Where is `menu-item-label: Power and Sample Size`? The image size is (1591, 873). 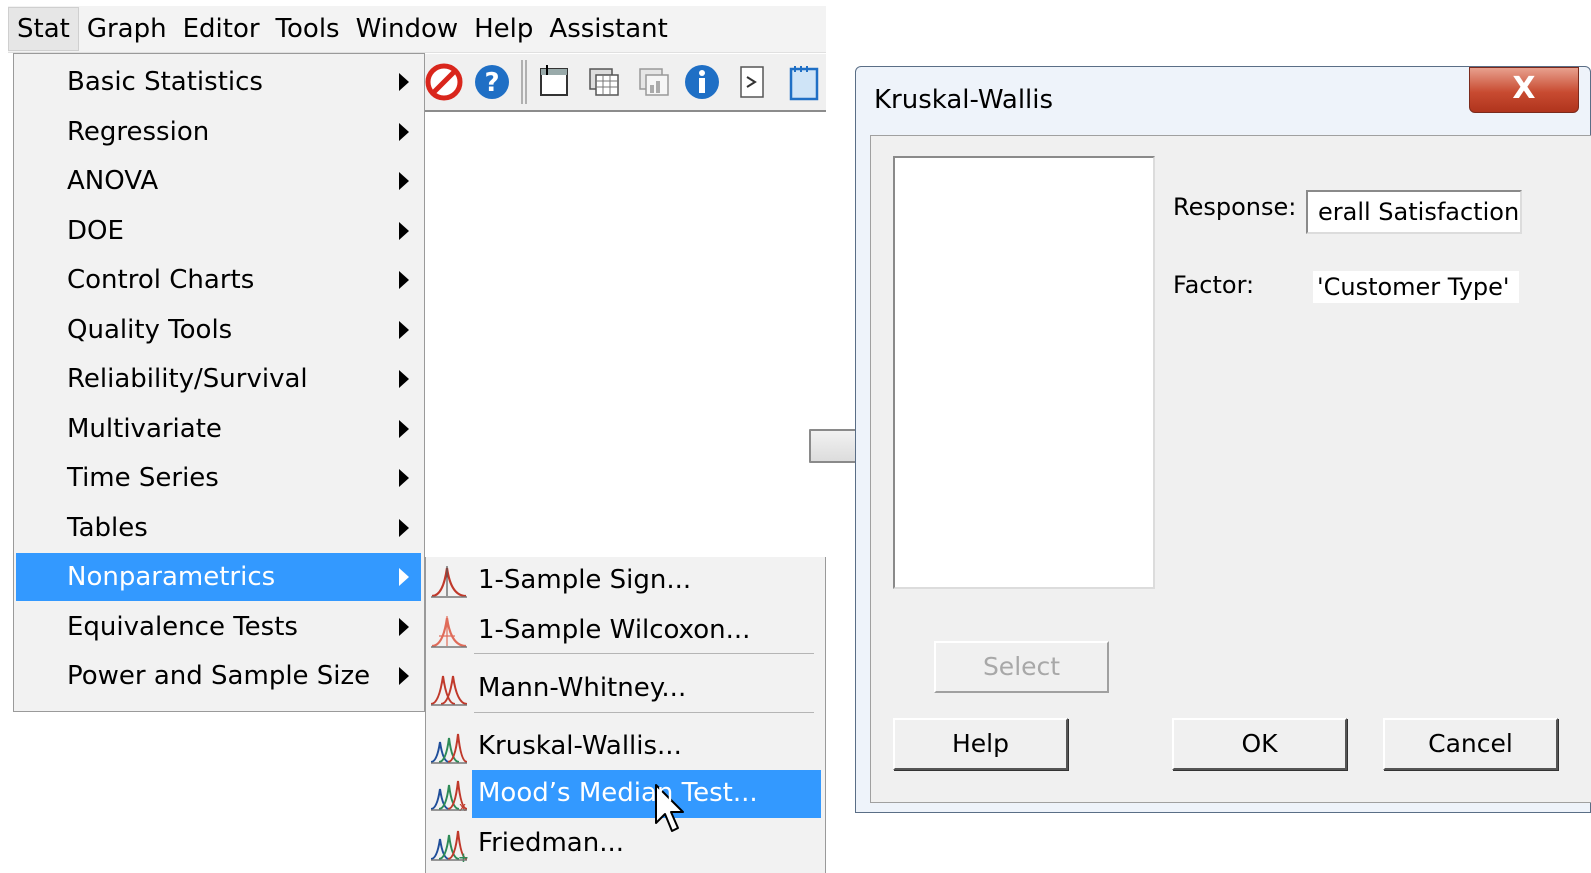
menu-item-label: Power and Sample Size is located at coordinates (219, 676).